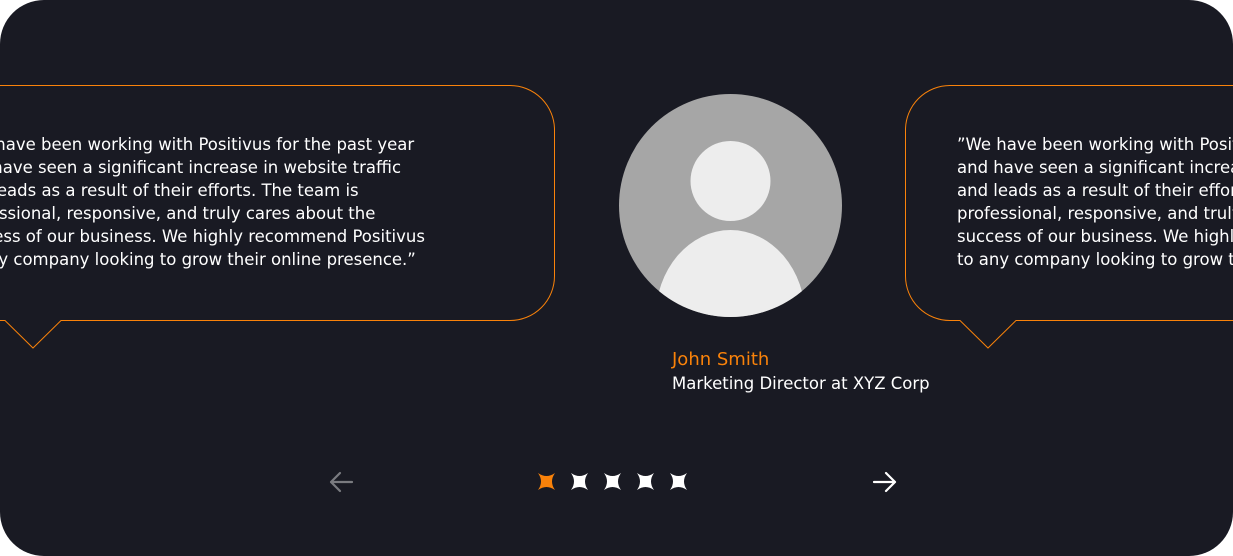 The image size is (1233, 556). I want to click on author-role: Marketing Director at XYZ Corp, so click(801, 383).